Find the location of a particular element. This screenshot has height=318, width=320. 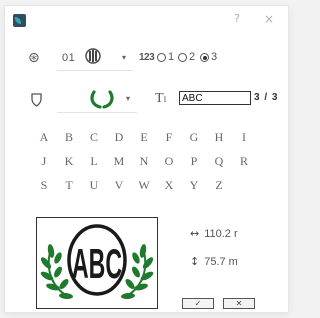

monogram-text: ABC is located at coordinates (97, 263).